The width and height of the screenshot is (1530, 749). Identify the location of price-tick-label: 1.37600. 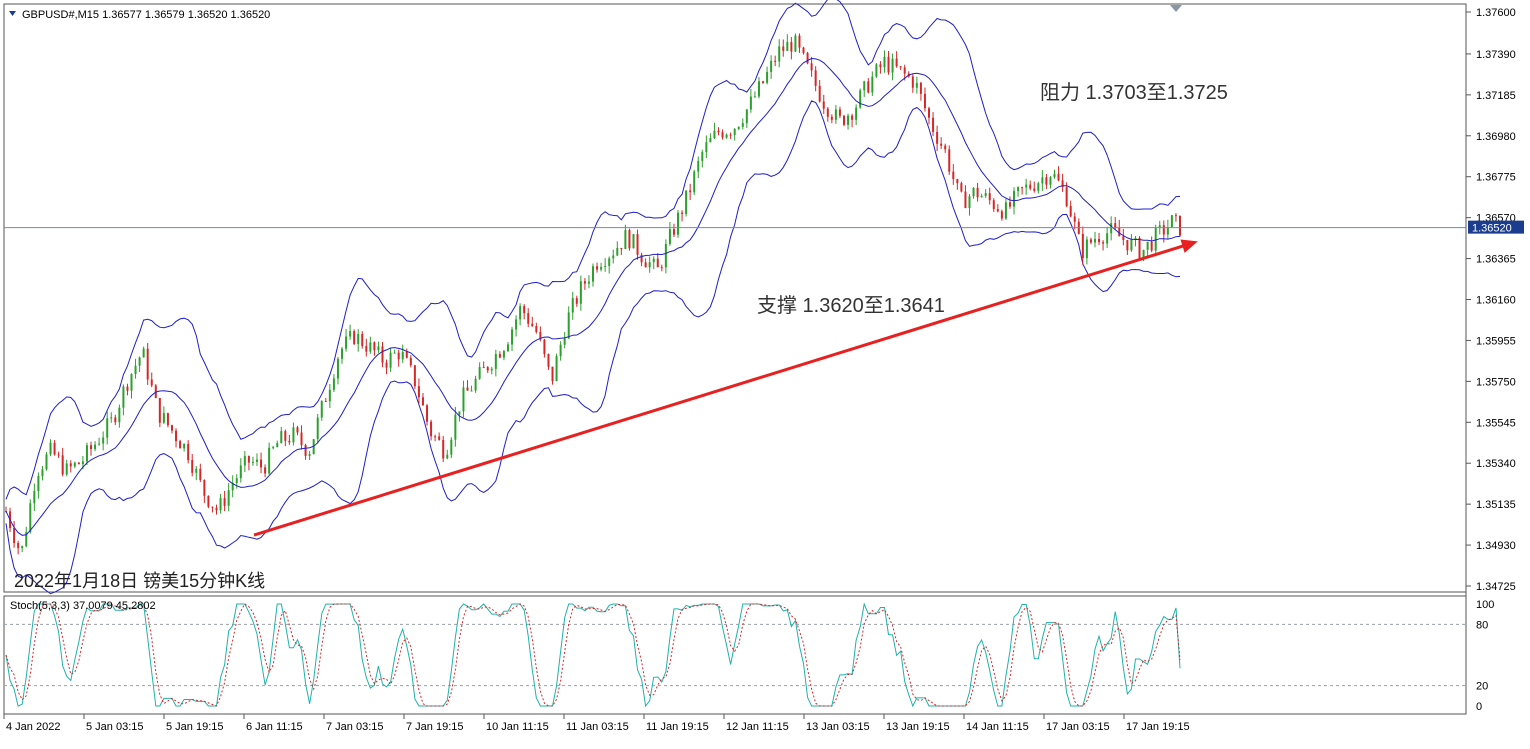
(1496, 13).